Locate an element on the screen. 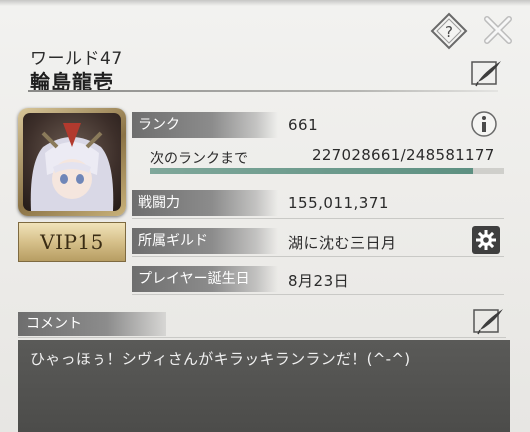  avatar-portrait is located at coordinates (72, 167).